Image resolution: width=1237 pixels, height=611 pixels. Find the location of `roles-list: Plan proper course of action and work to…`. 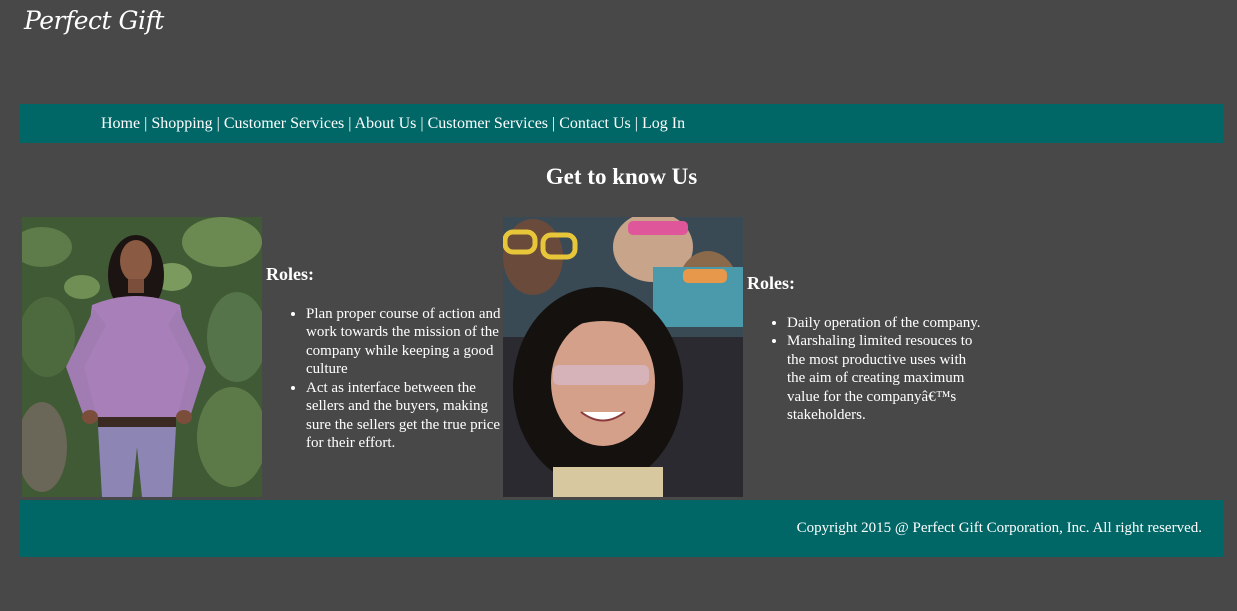

roles-list: Plan proper course of action and work to… is located at coordinates (386, 379).